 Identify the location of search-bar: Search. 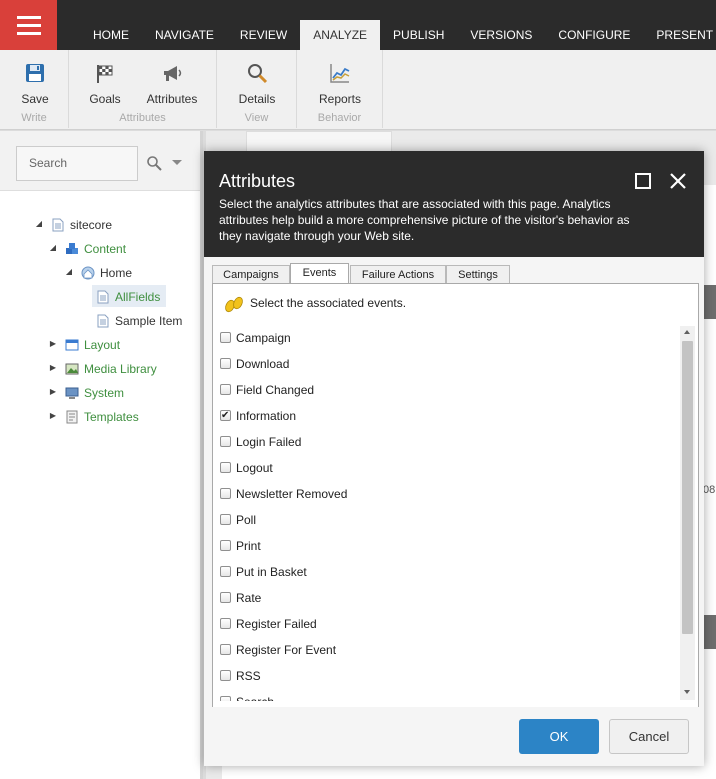
(100, 161).